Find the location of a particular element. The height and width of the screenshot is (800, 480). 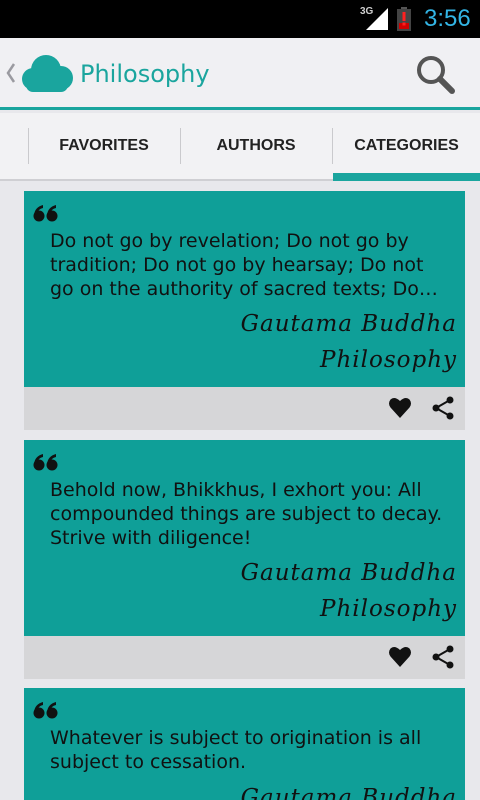

chevron-left-icon is located at coordinates (11, 73).